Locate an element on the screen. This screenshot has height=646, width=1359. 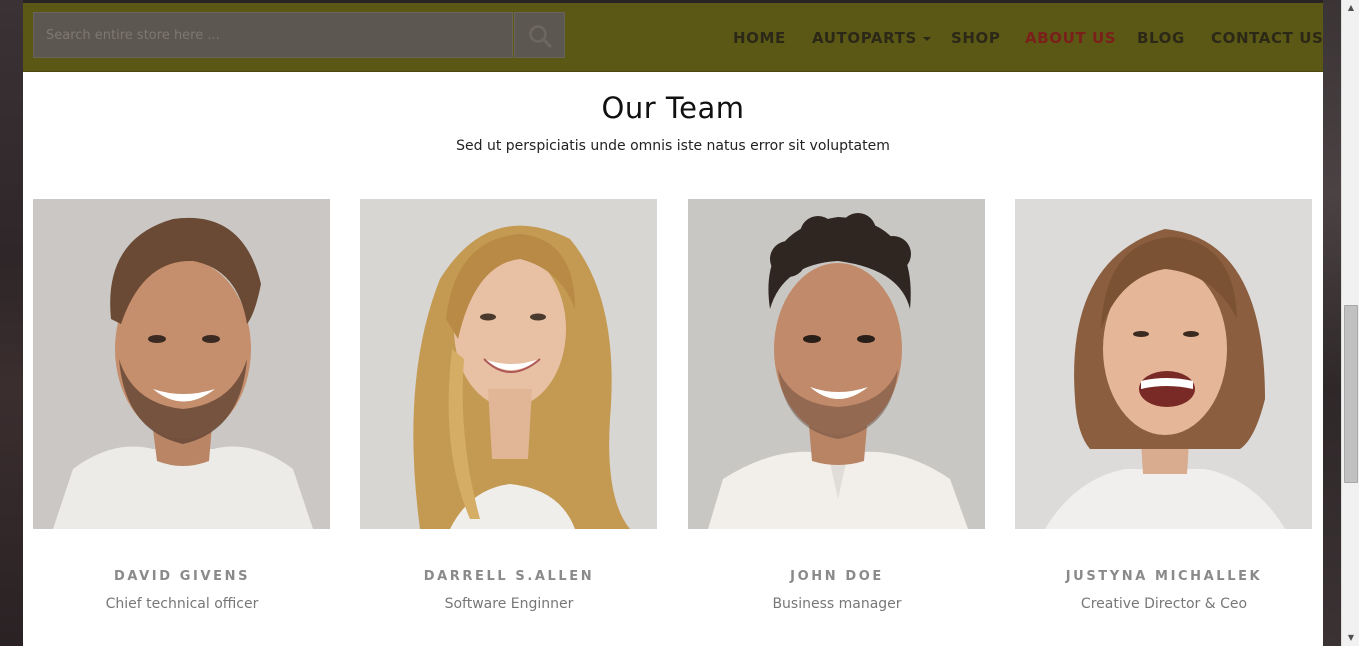
nav-about-us-label: ABOUT US is located at coordinates (1071, 38).